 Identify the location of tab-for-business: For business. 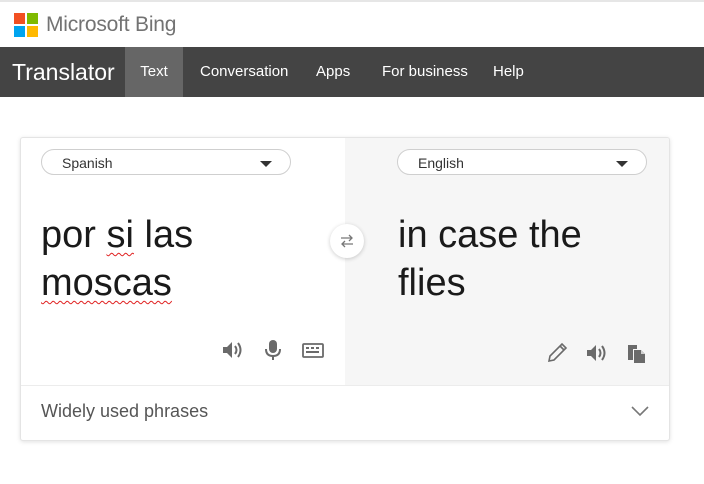
(425, 72).